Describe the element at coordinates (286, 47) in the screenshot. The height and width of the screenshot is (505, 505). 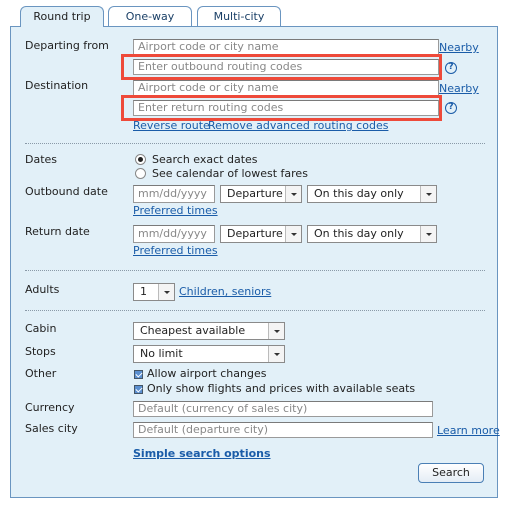
I see `departing-from-input: Airport code or city name` at that location.